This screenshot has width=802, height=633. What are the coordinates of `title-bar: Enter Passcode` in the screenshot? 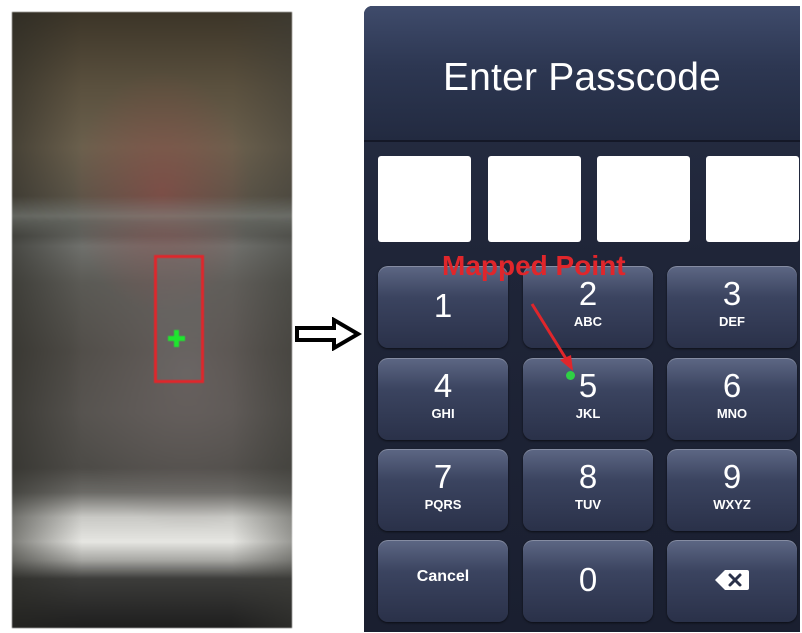 It's located at (582, 74).